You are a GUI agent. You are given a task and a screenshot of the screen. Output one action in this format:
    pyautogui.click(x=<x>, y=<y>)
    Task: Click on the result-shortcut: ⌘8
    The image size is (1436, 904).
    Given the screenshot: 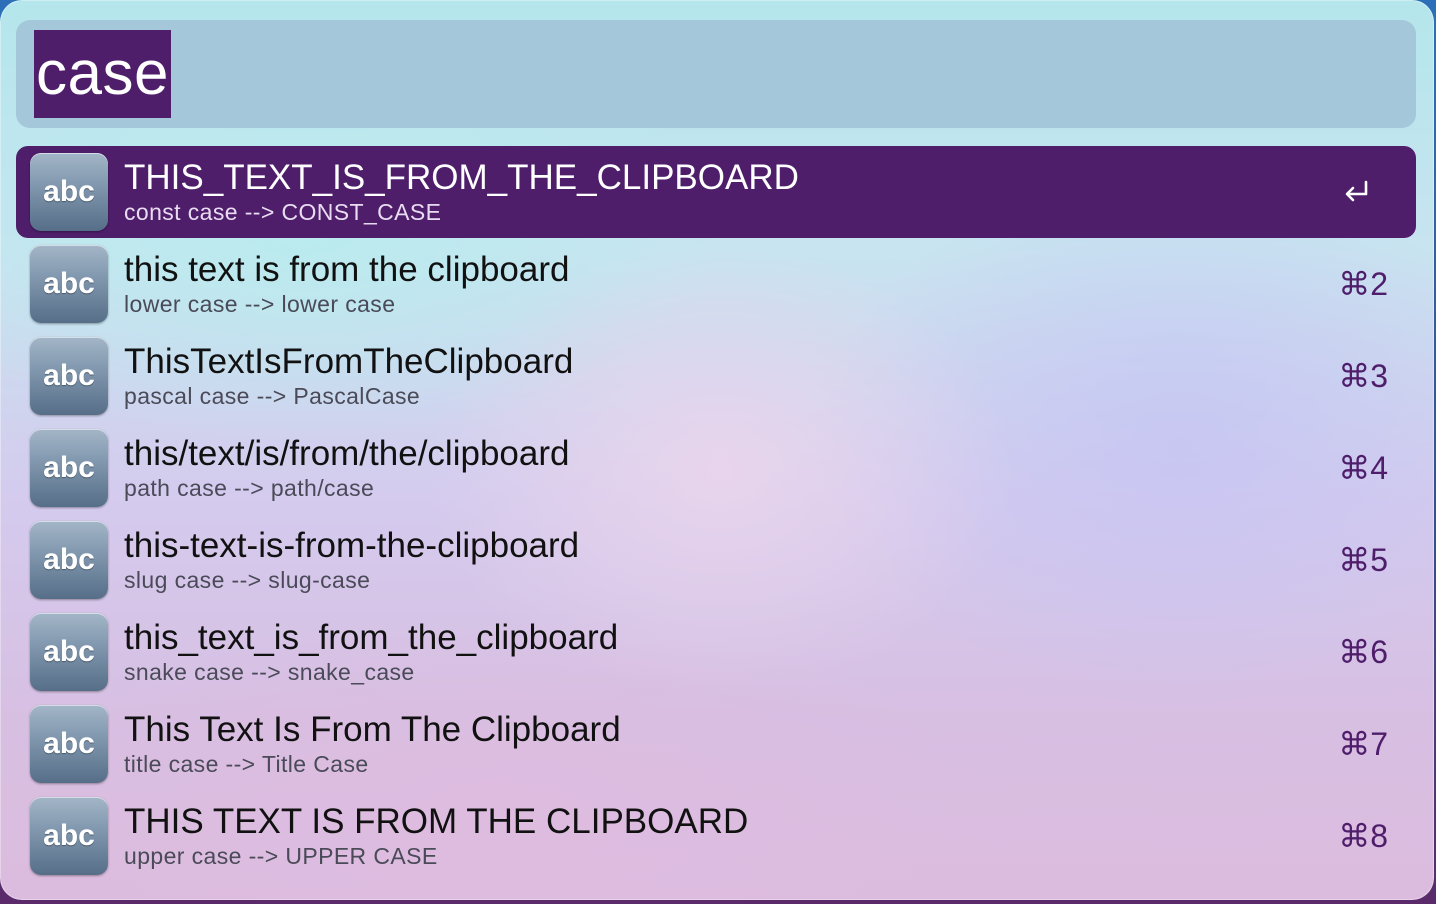 What is the action you would take?
    pyautogui.click(x=1363, y=836)
    